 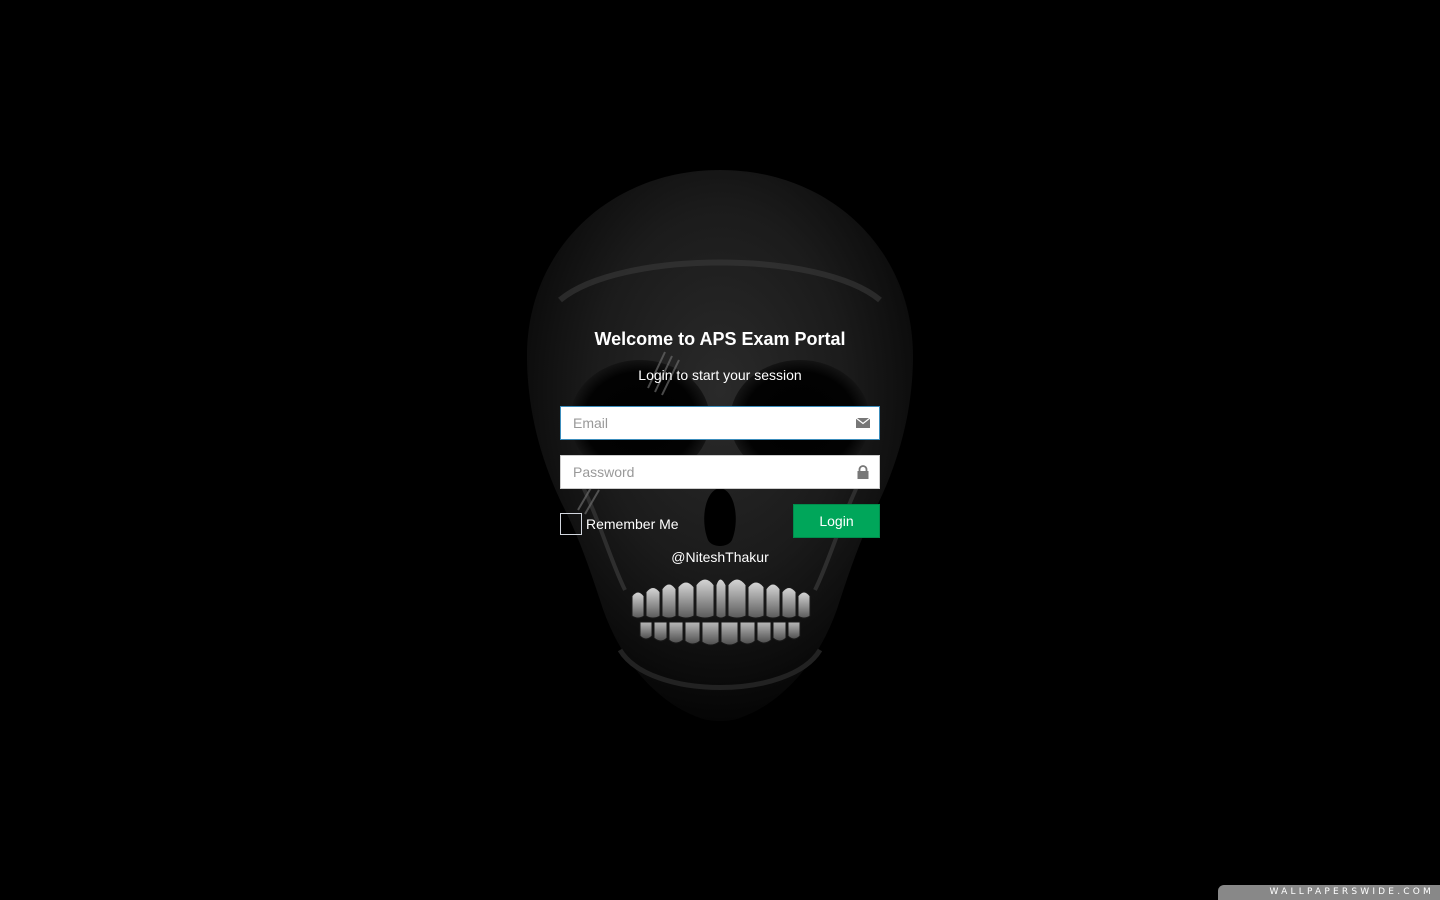 What do you see at coordinates (632, 524) in the screenshot?
I see `remember-me-label: Remember Me` at bounding box center [632, 524].